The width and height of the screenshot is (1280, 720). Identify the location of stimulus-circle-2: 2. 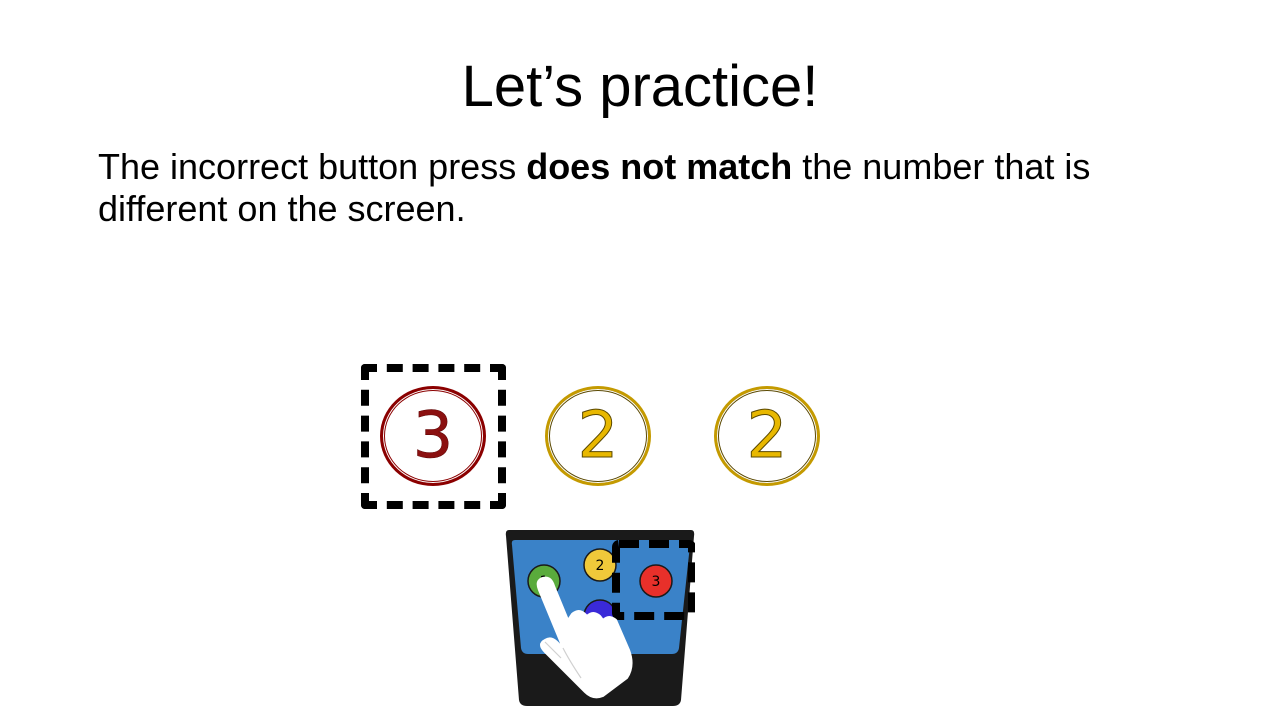
(598, 436).